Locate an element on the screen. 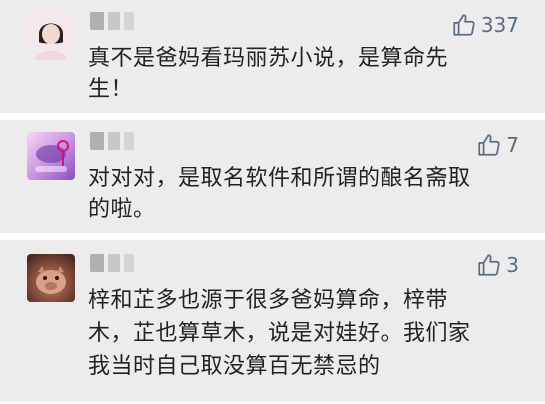  avatar-pig-icon is located at coordinates (51, 280).